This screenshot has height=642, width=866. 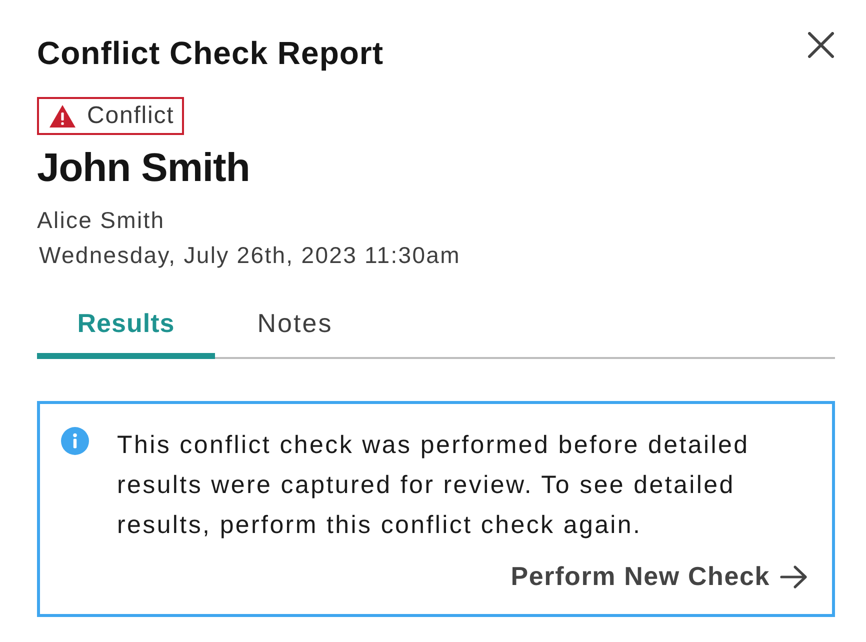 What do you see at coordinates (62, 116) in the screenshot?
I see `warning-icon` at bounding box center [62, 116].